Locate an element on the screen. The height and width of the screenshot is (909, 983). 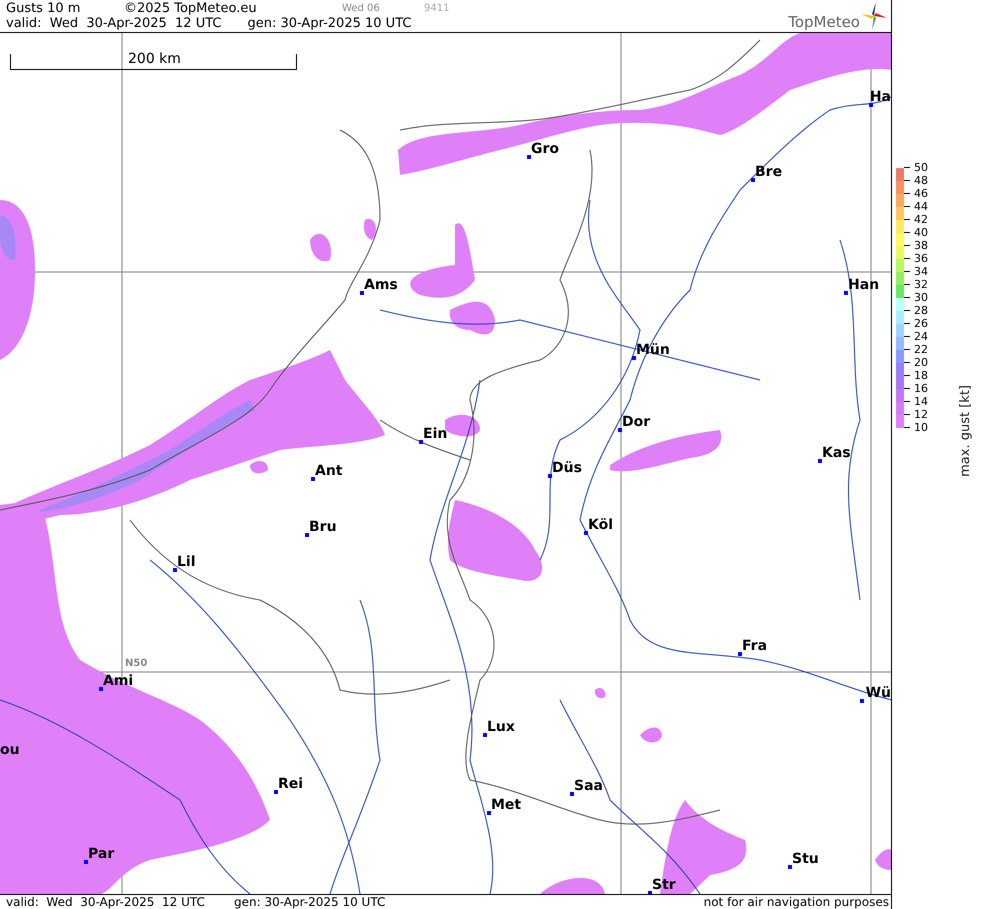
scale-tick-label: 30 is located at coordinates (916, 297).